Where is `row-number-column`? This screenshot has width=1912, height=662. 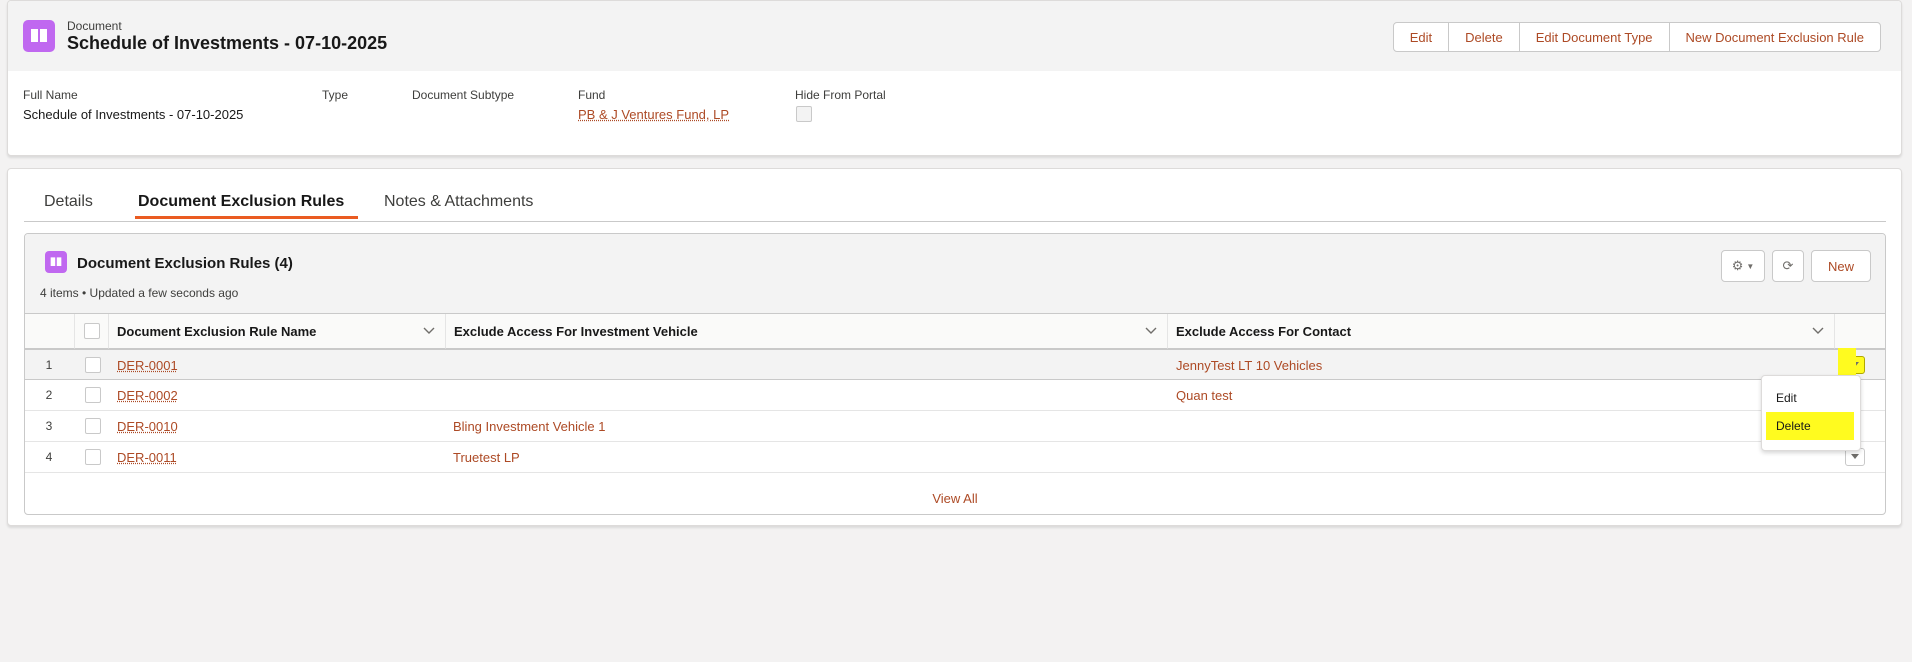 row-number-column is located at coordinates (50, 331).